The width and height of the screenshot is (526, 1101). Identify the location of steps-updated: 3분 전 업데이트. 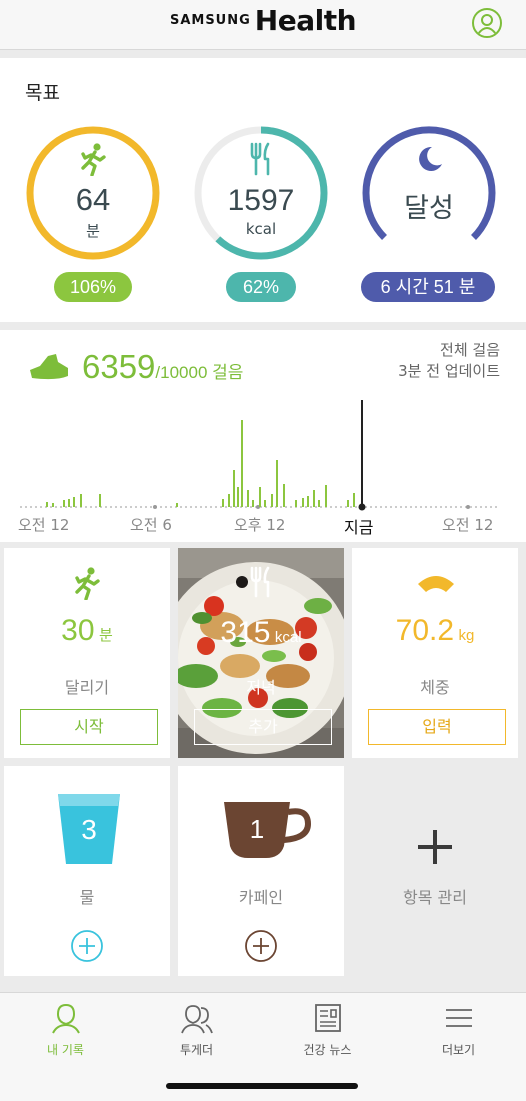
(449, 371).